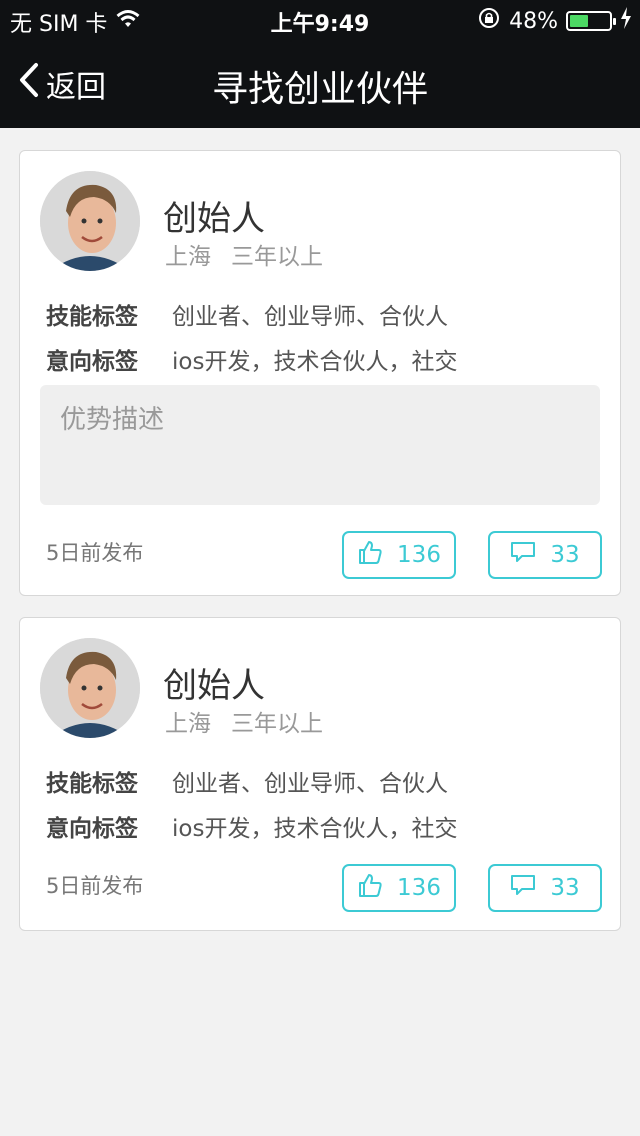 This screenshot has width=640, height=1136. What do you see at coordinates (626, 21) in the screenshot?
I see `charging-icon` at bounding box center [626, 21].